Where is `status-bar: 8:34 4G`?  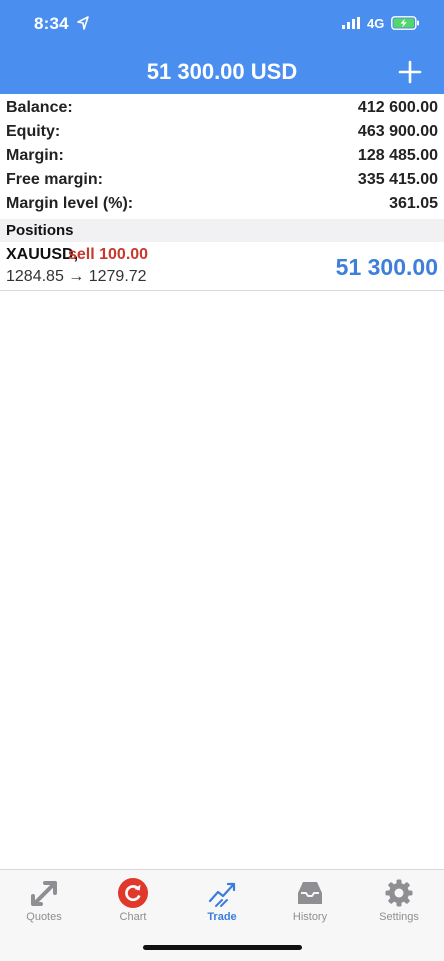
status-bar: 8:34 4G is located at coordinates (222, 23).